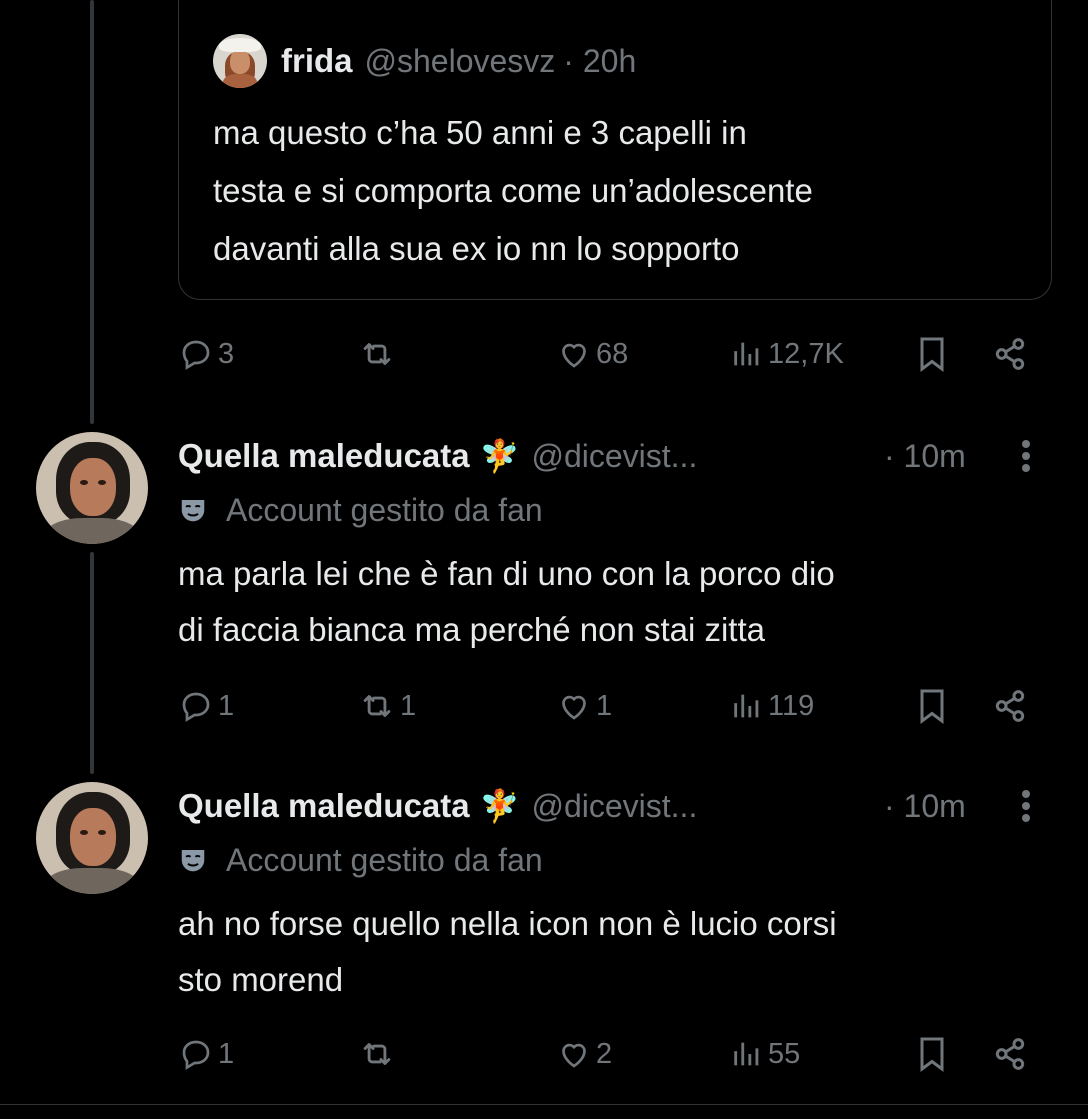  I want to click on views-button: 55, so click(765, 1054).